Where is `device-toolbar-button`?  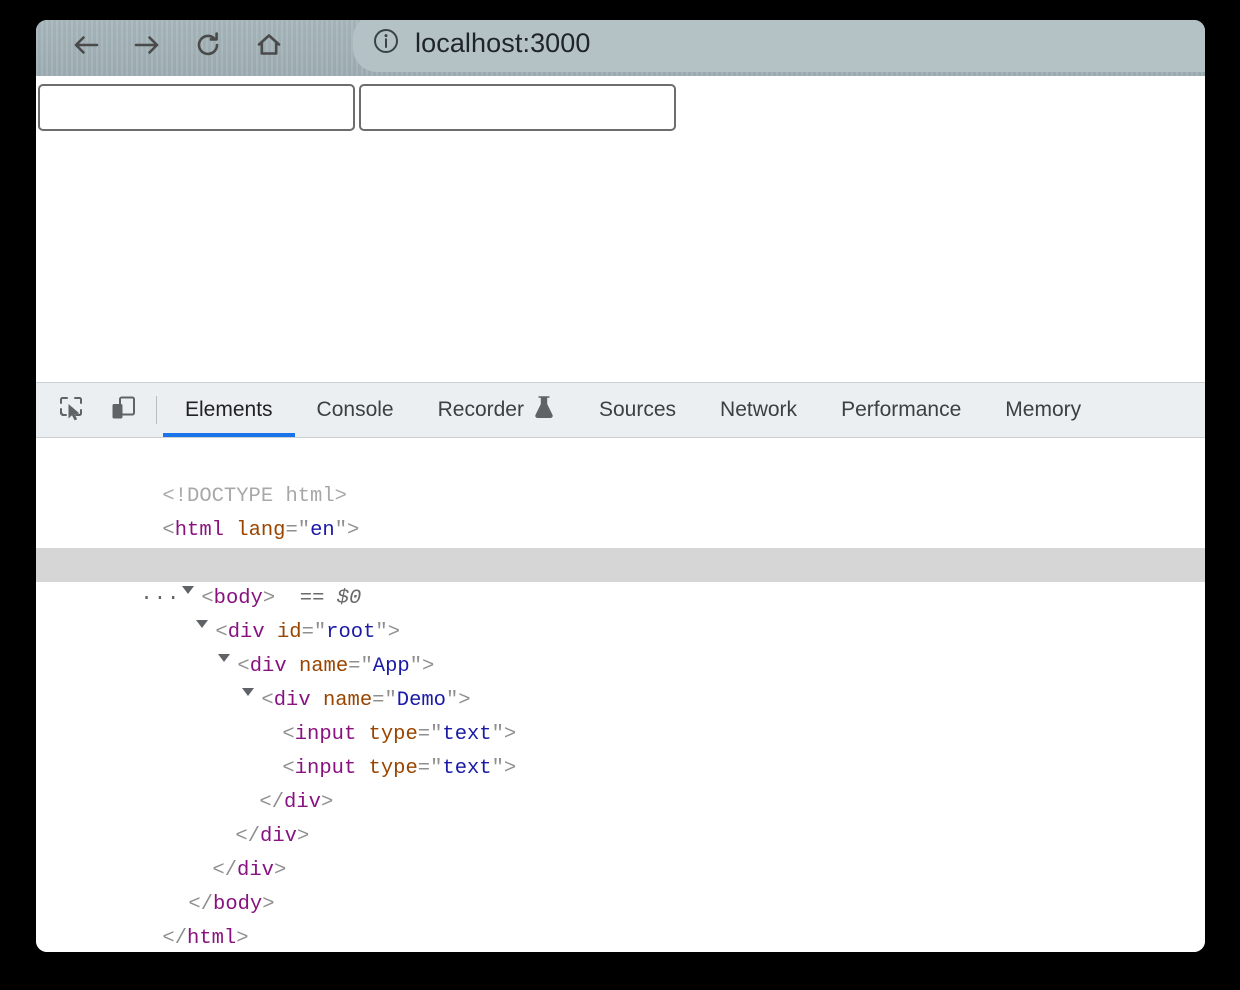
device-toolbar-button is located at coordinates (123, 410).